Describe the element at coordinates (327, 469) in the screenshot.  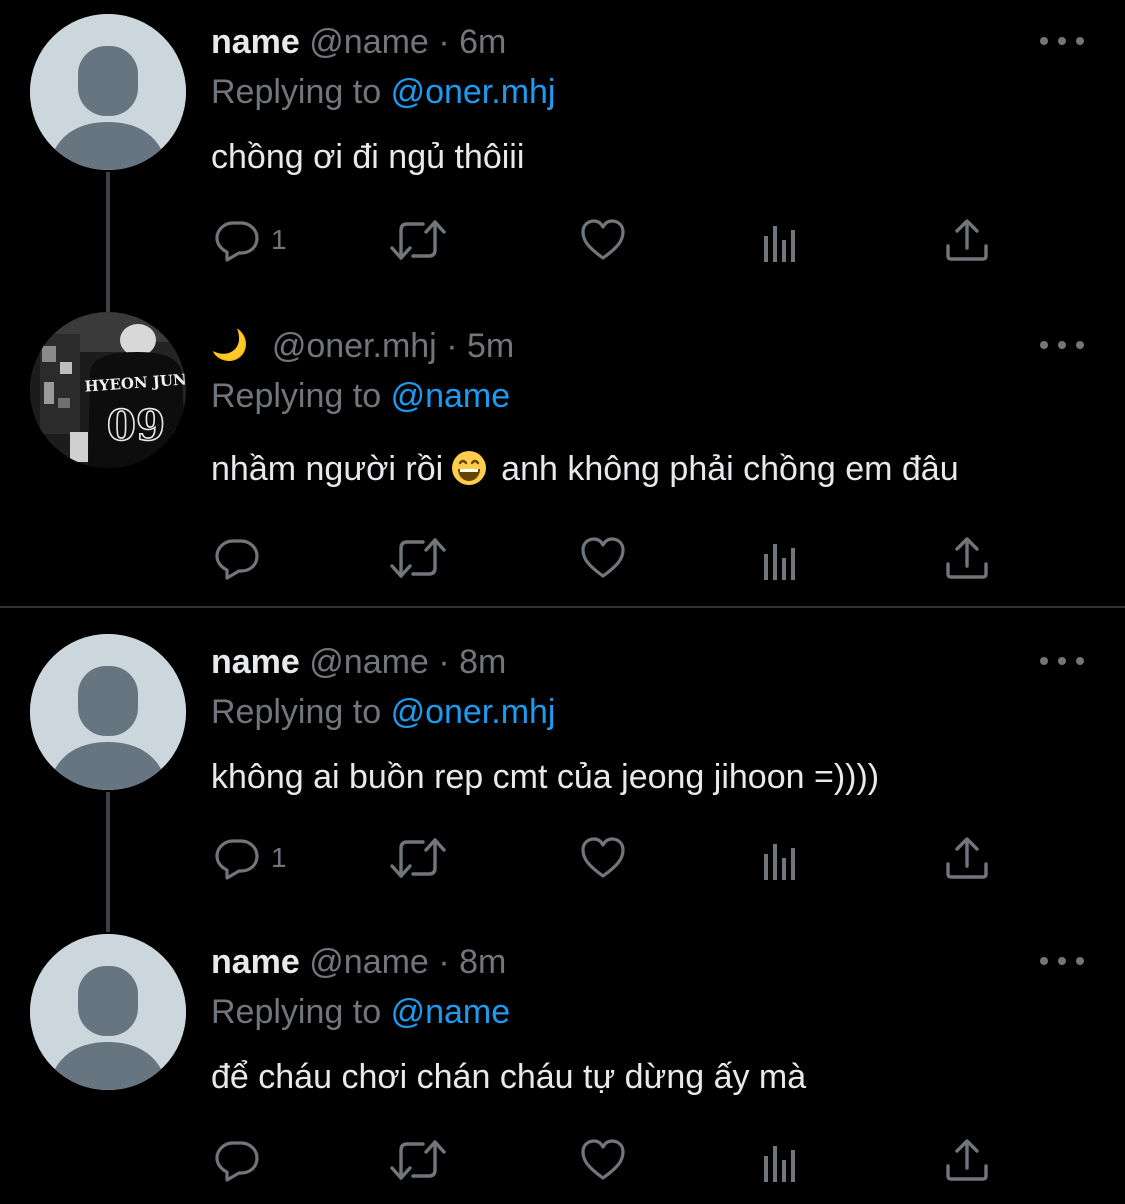
I see `tweet-text-part: nhầm người rồi` at that location.